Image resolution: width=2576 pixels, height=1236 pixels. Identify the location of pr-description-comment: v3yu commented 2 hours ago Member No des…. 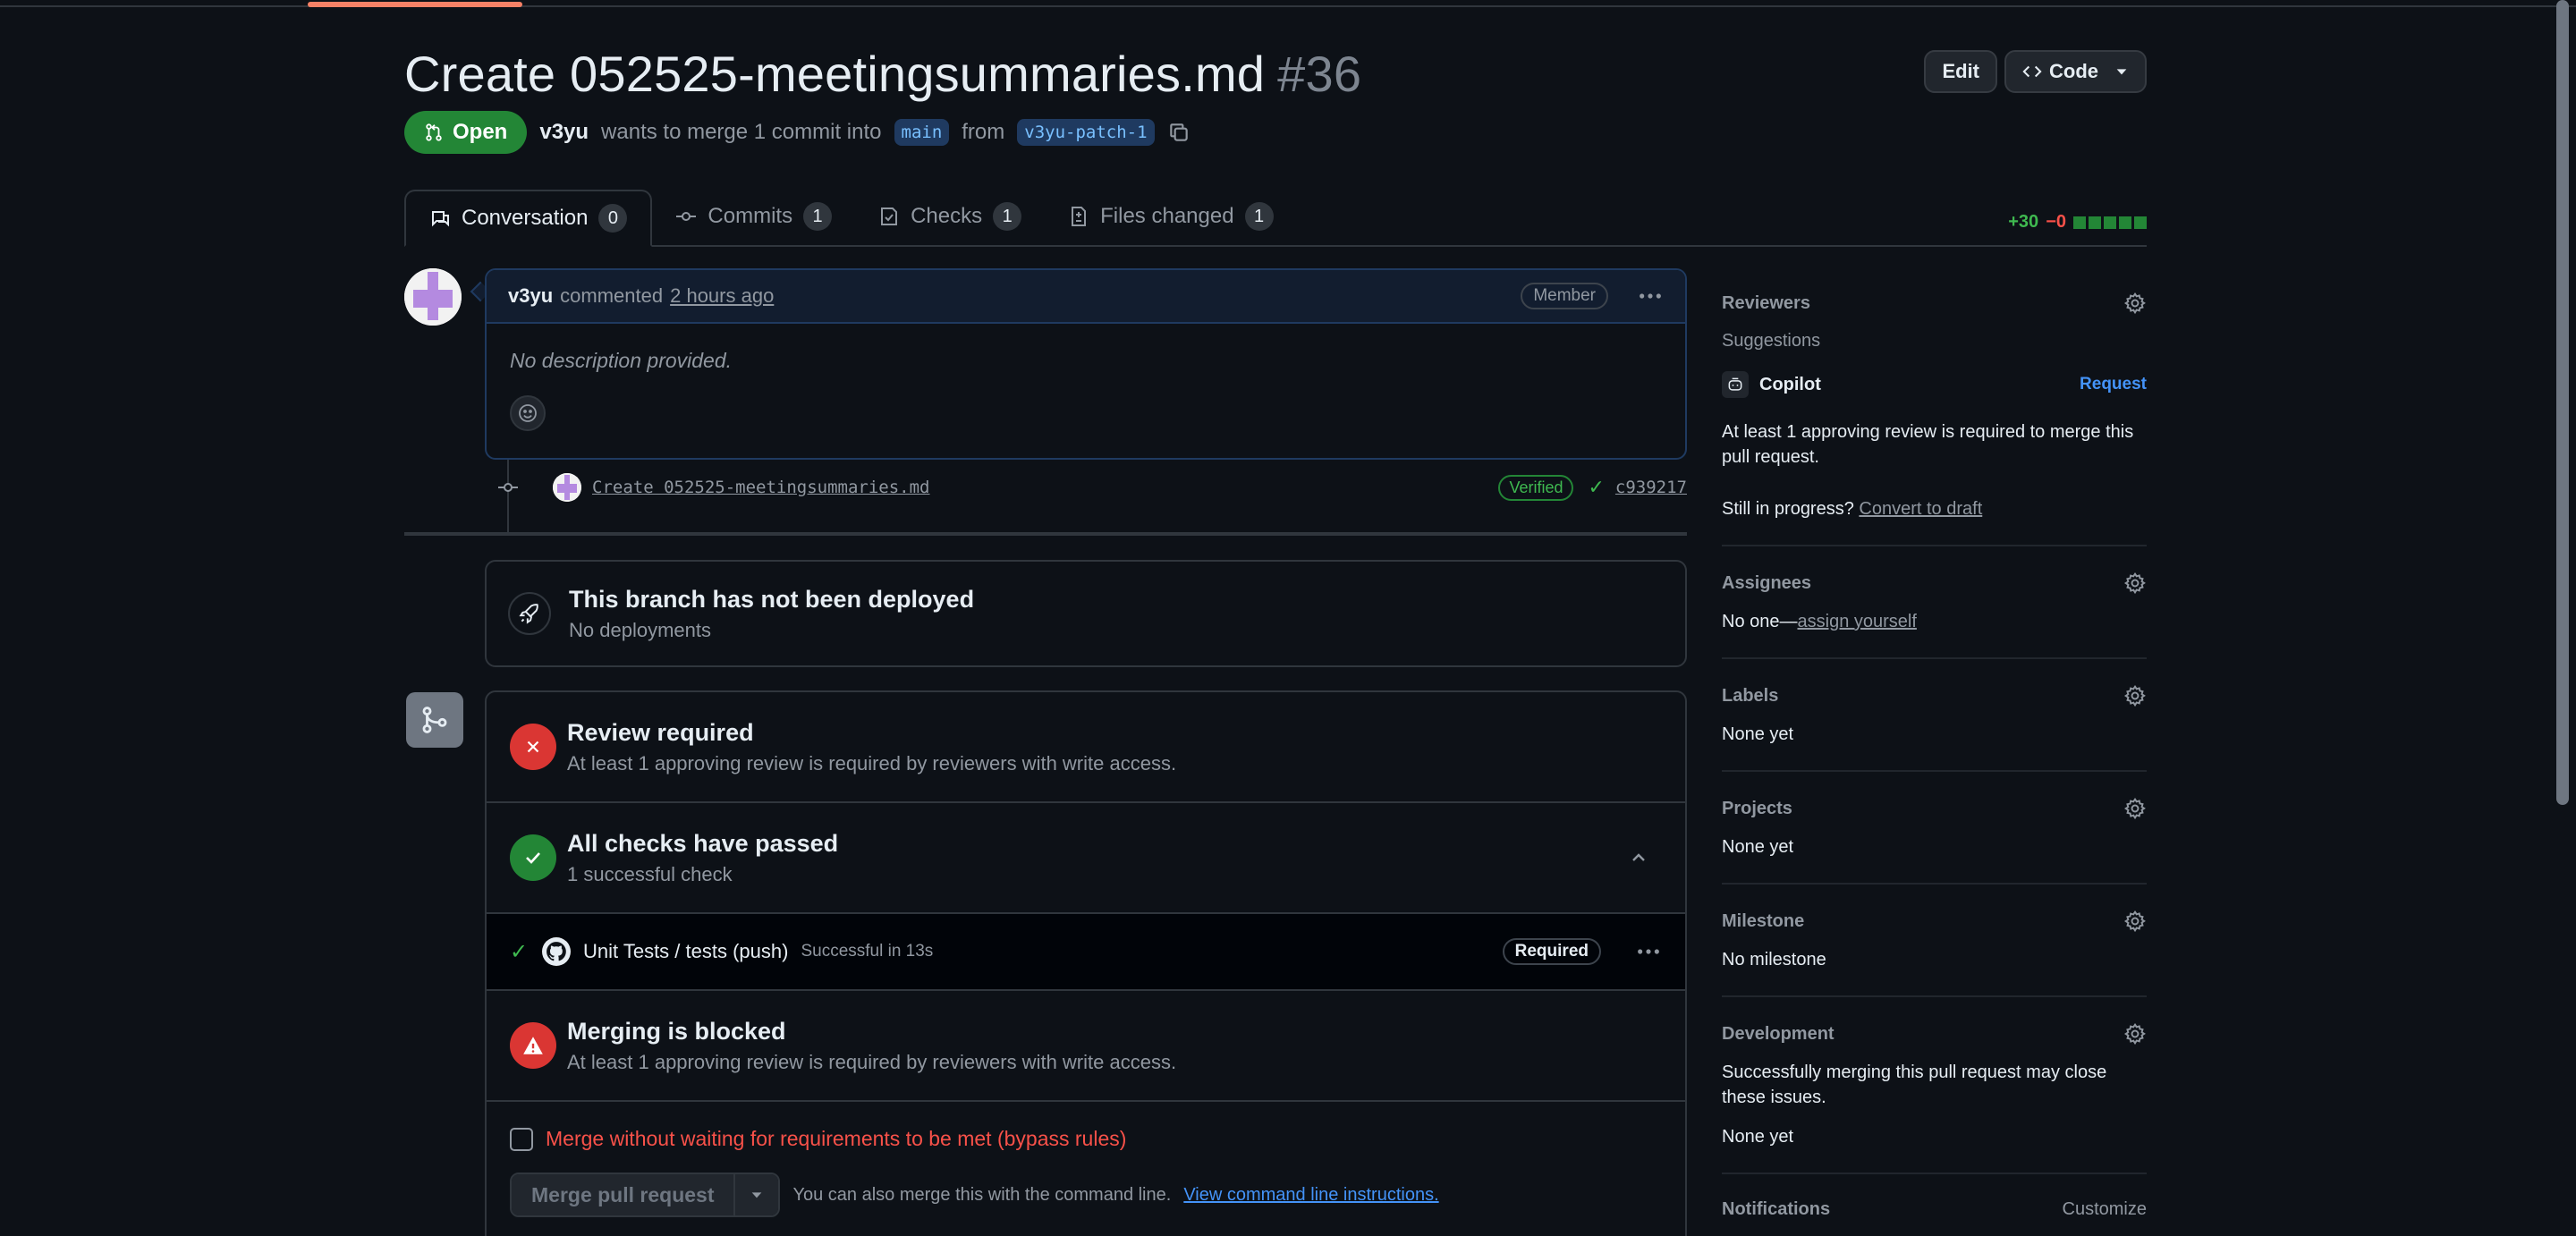
(1086, 364).